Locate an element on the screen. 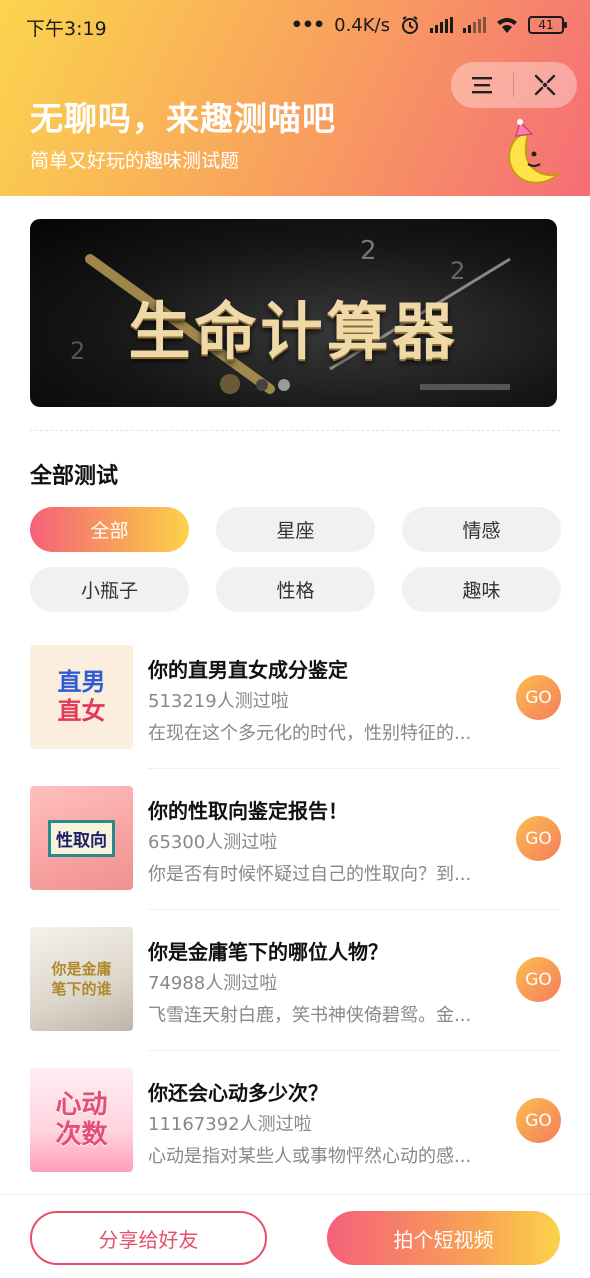 This screenshot has height=1278, width=590. section-title: 全部测试 is located at coordinates (74, 476).